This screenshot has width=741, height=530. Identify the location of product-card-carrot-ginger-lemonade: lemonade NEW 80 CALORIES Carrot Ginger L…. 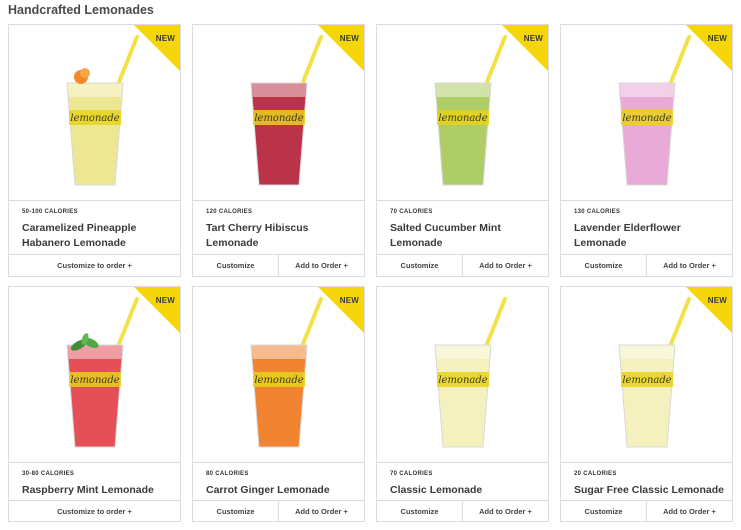
(278, 404).